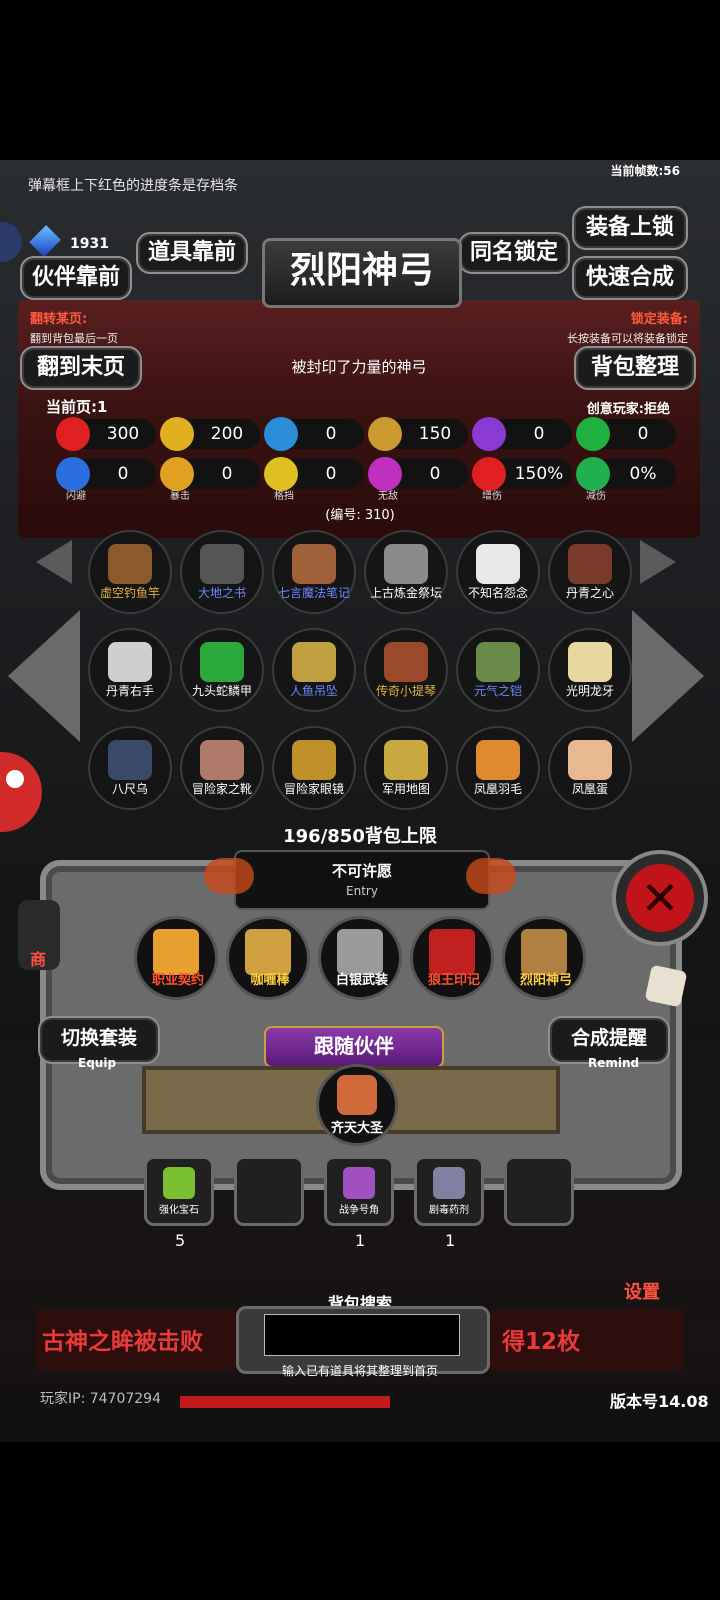  What do you see at coordinates (362, 1335) in the screenshot?
I see `bag-search-input` at bounding box center [362, 1335].